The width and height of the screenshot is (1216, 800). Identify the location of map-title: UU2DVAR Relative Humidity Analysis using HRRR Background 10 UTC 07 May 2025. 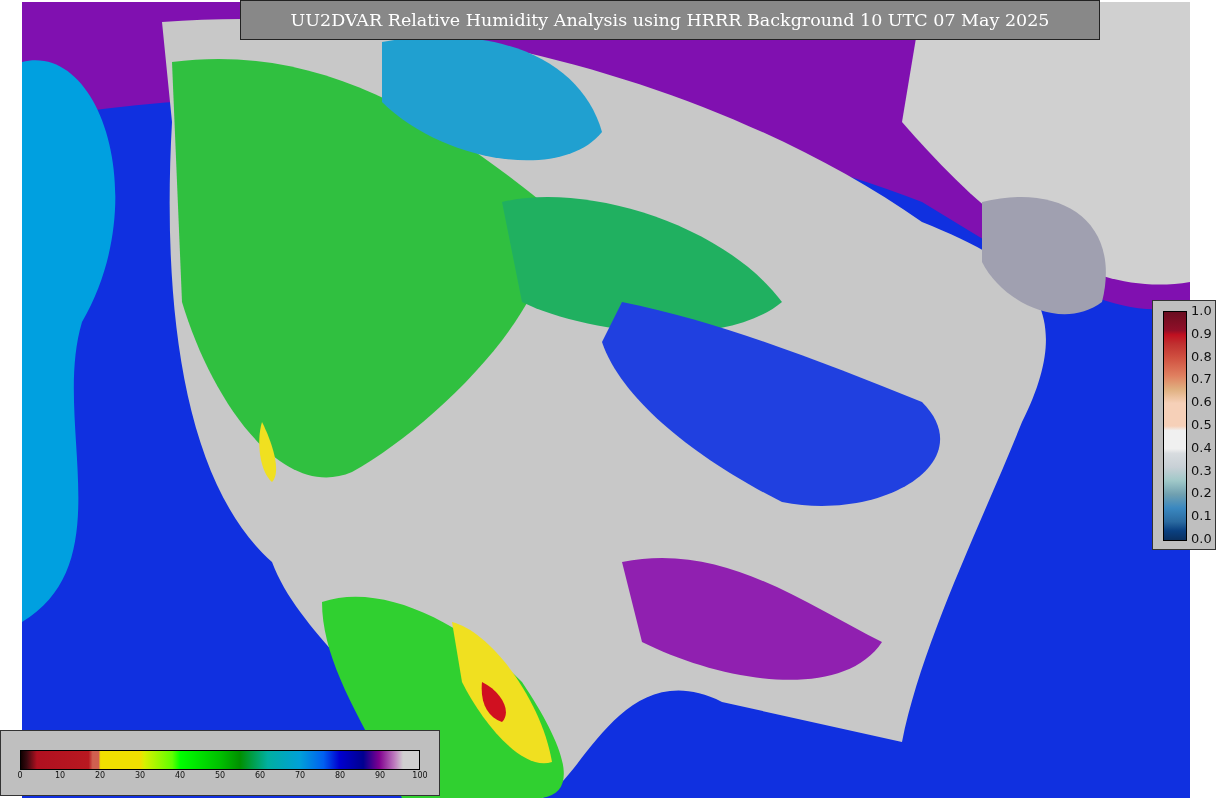
(670, 20).